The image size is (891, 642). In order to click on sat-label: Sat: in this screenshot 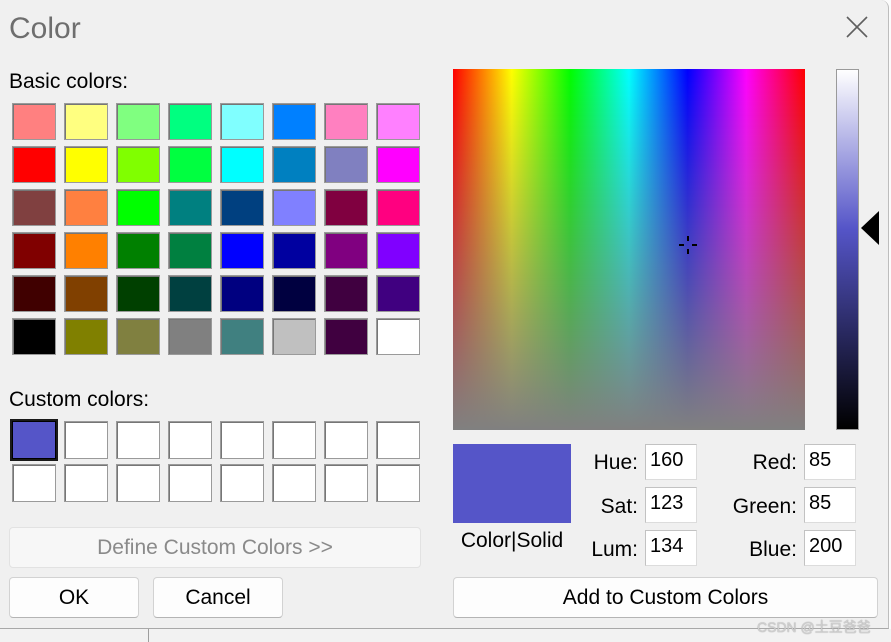, I will do `click(619, 506)`.